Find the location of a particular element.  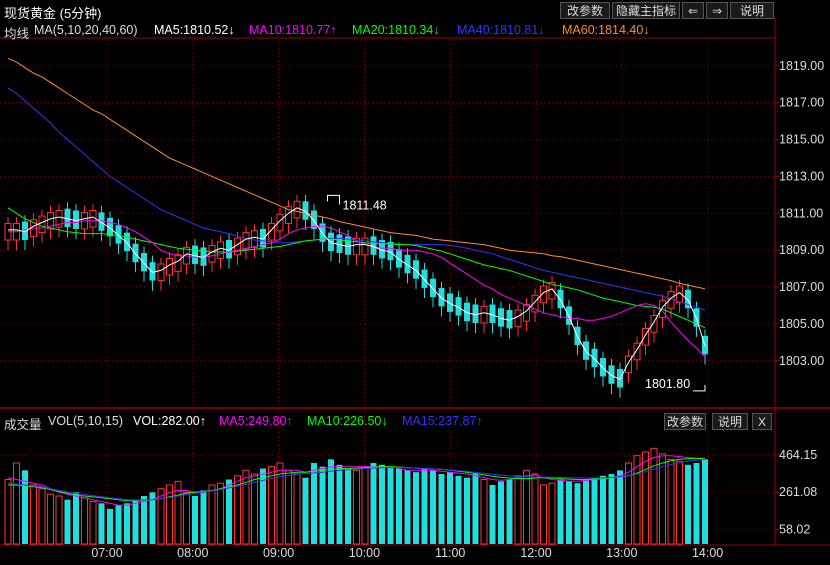

price-tick-label: 1807.00 is located at coordinates (801, 287).